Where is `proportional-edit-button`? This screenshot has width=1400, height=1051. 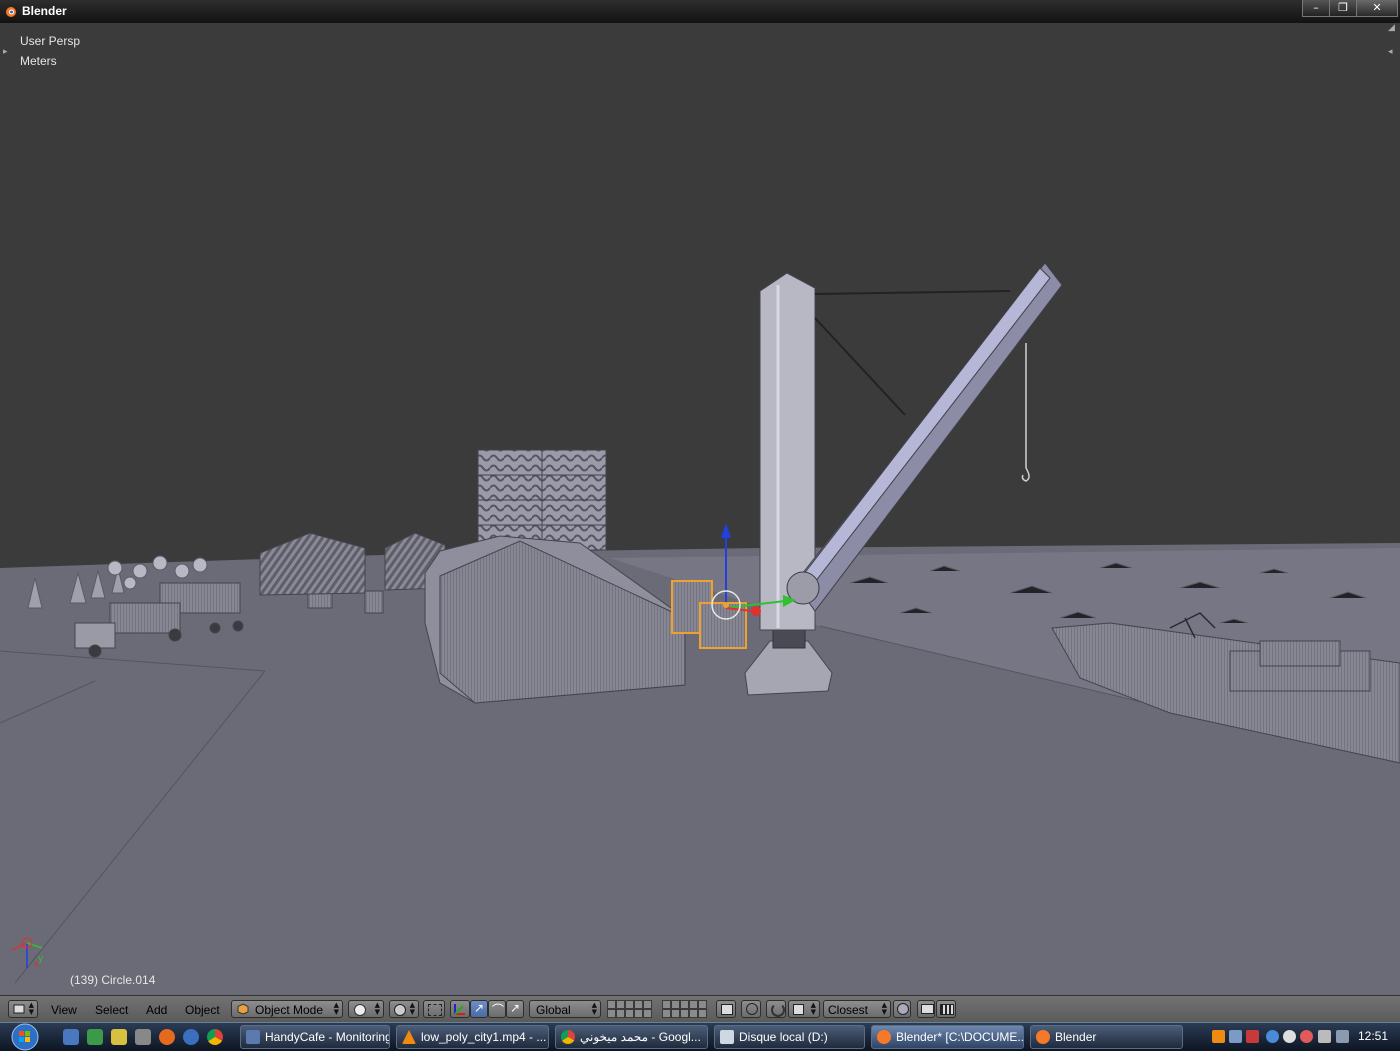 proportional-edit-button is located at coordinates (751, 1009).